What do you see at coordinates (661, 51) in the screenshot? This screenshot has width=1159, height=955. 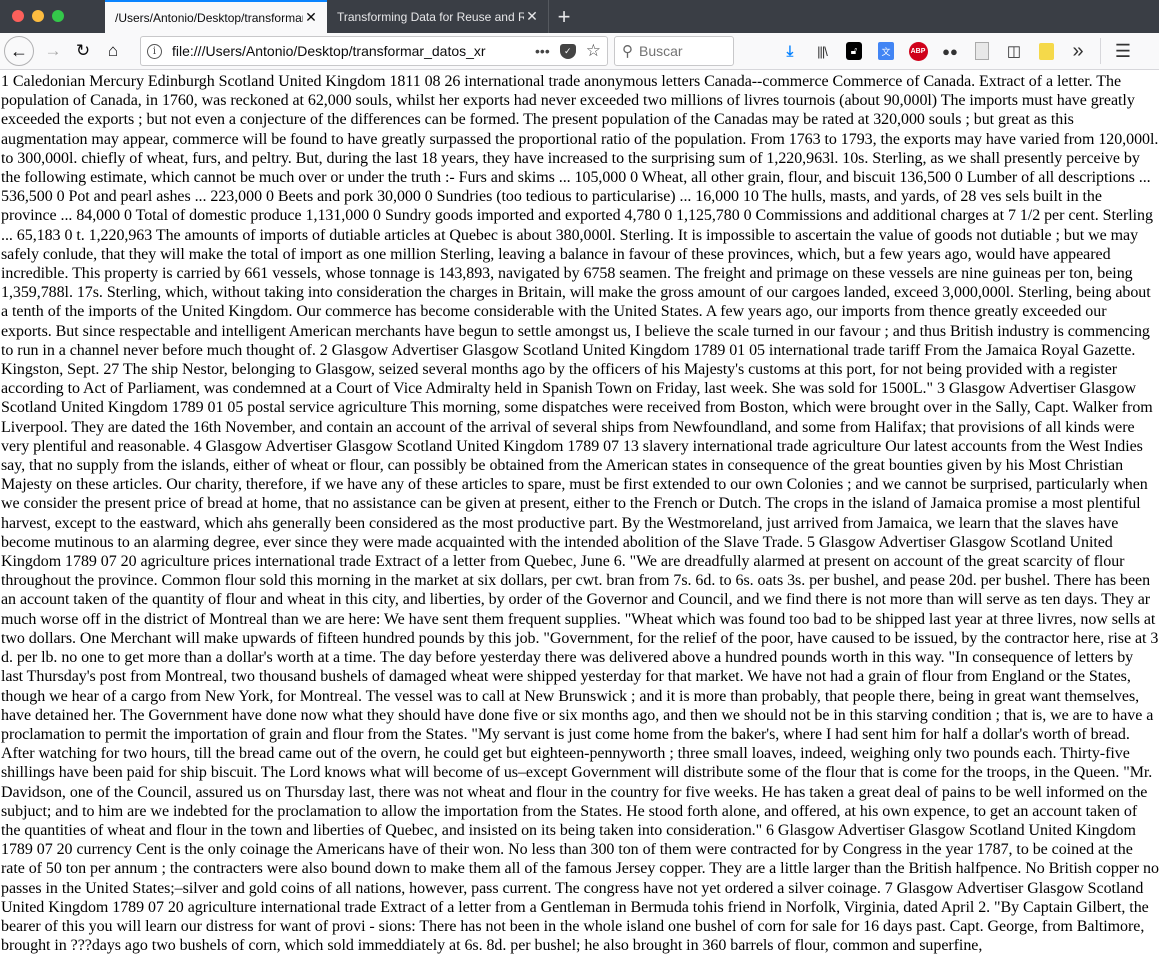 I see `search-input: Buscar` at bounding box center [661, 51].